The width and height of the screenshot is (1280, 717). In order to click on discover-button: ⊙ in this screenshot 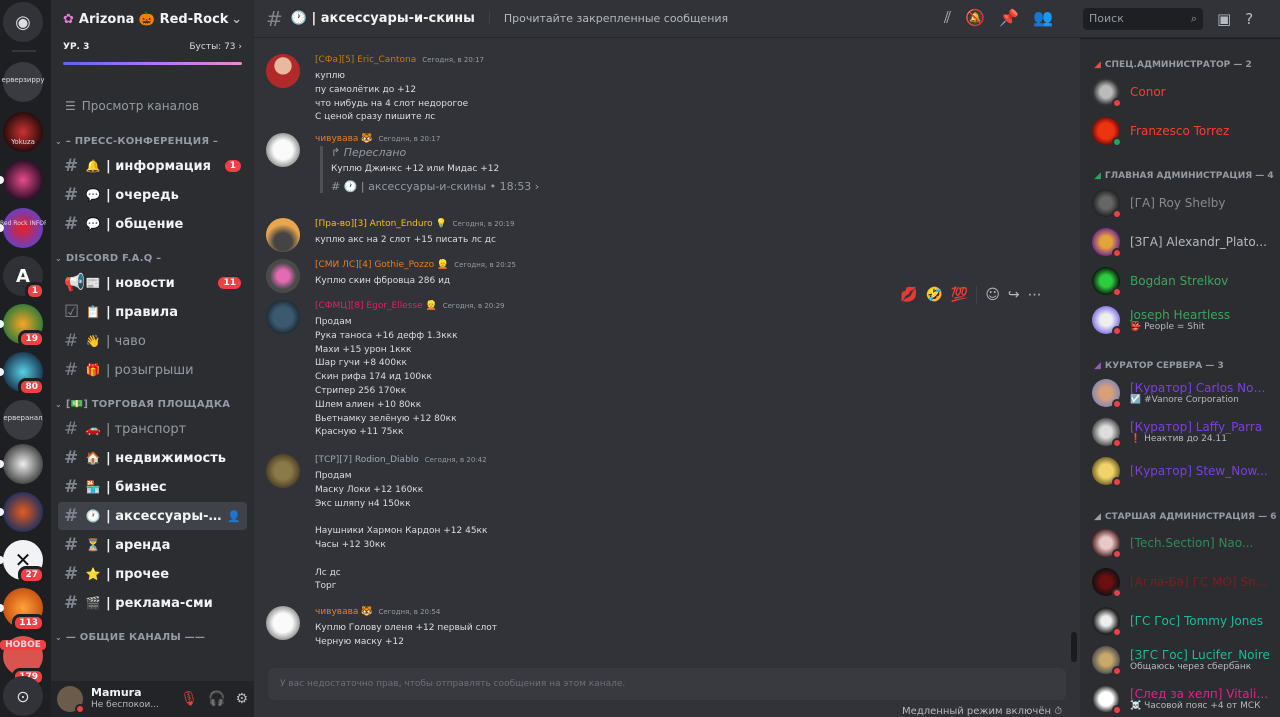, I will do `click(23, 696)`.